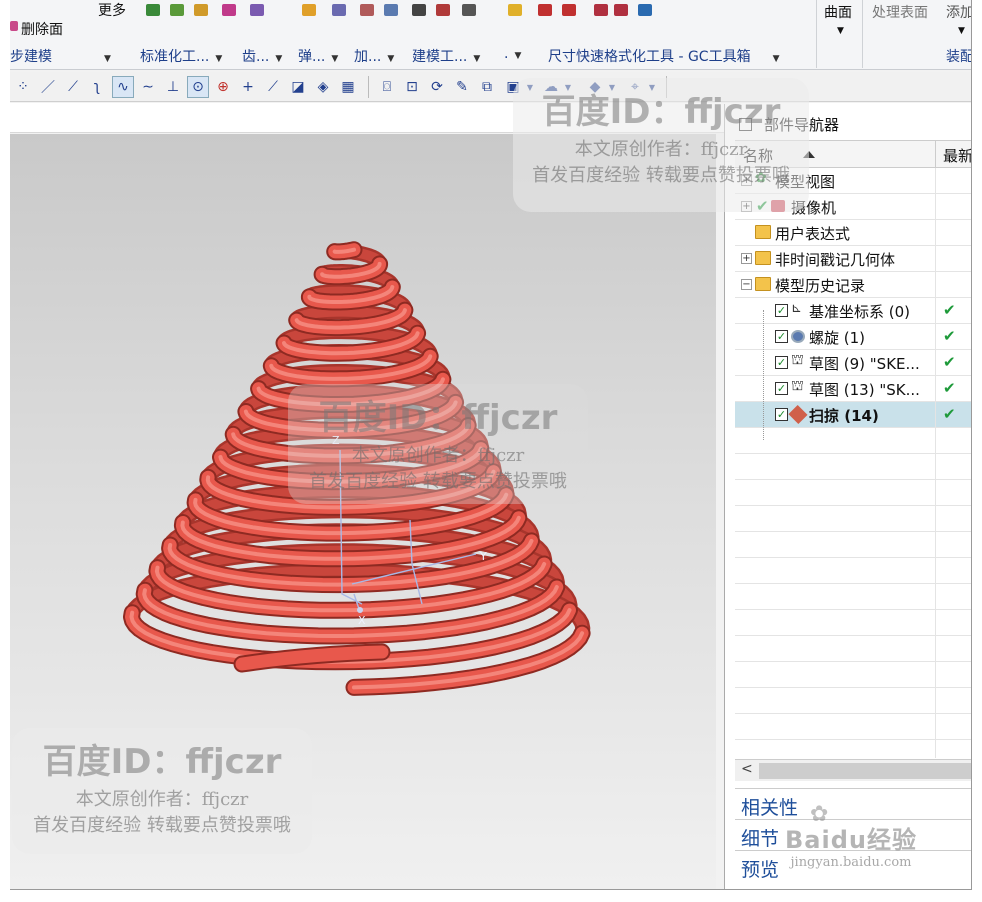 This screenshot has height=902, width=982. I want to click on dim4-icon, so click(621, 10).